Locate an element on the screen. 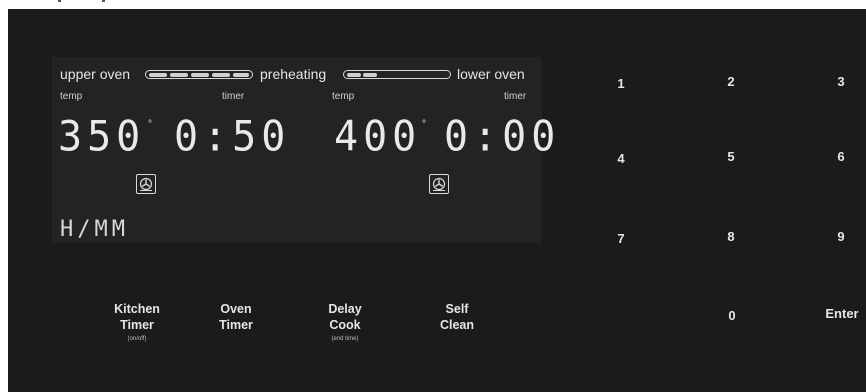  upper-timer-label: timer is located at coordinates (233, 96).